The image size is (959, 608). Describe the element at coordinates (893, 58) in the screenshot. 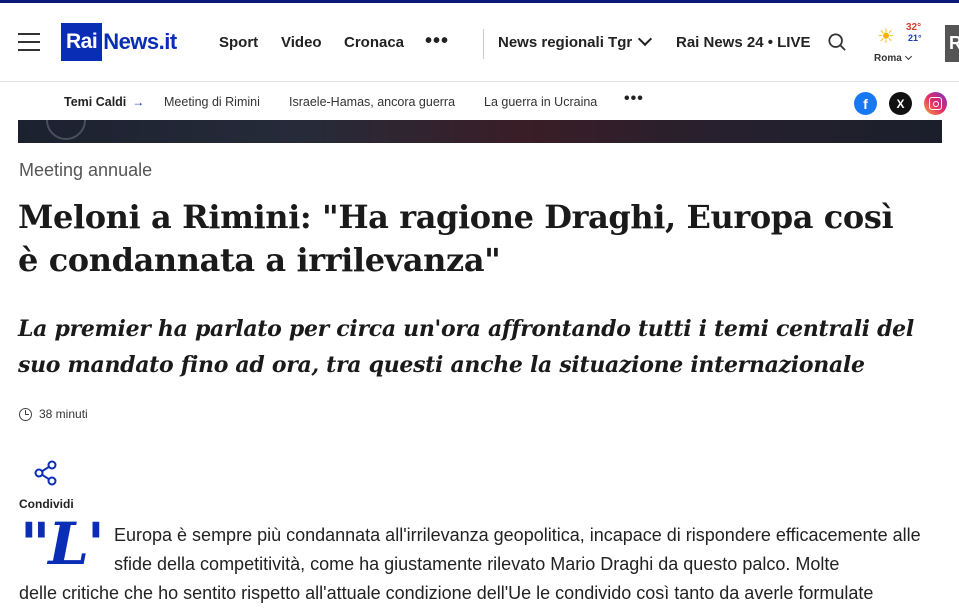

I see `weather-city: Roma` at that location.